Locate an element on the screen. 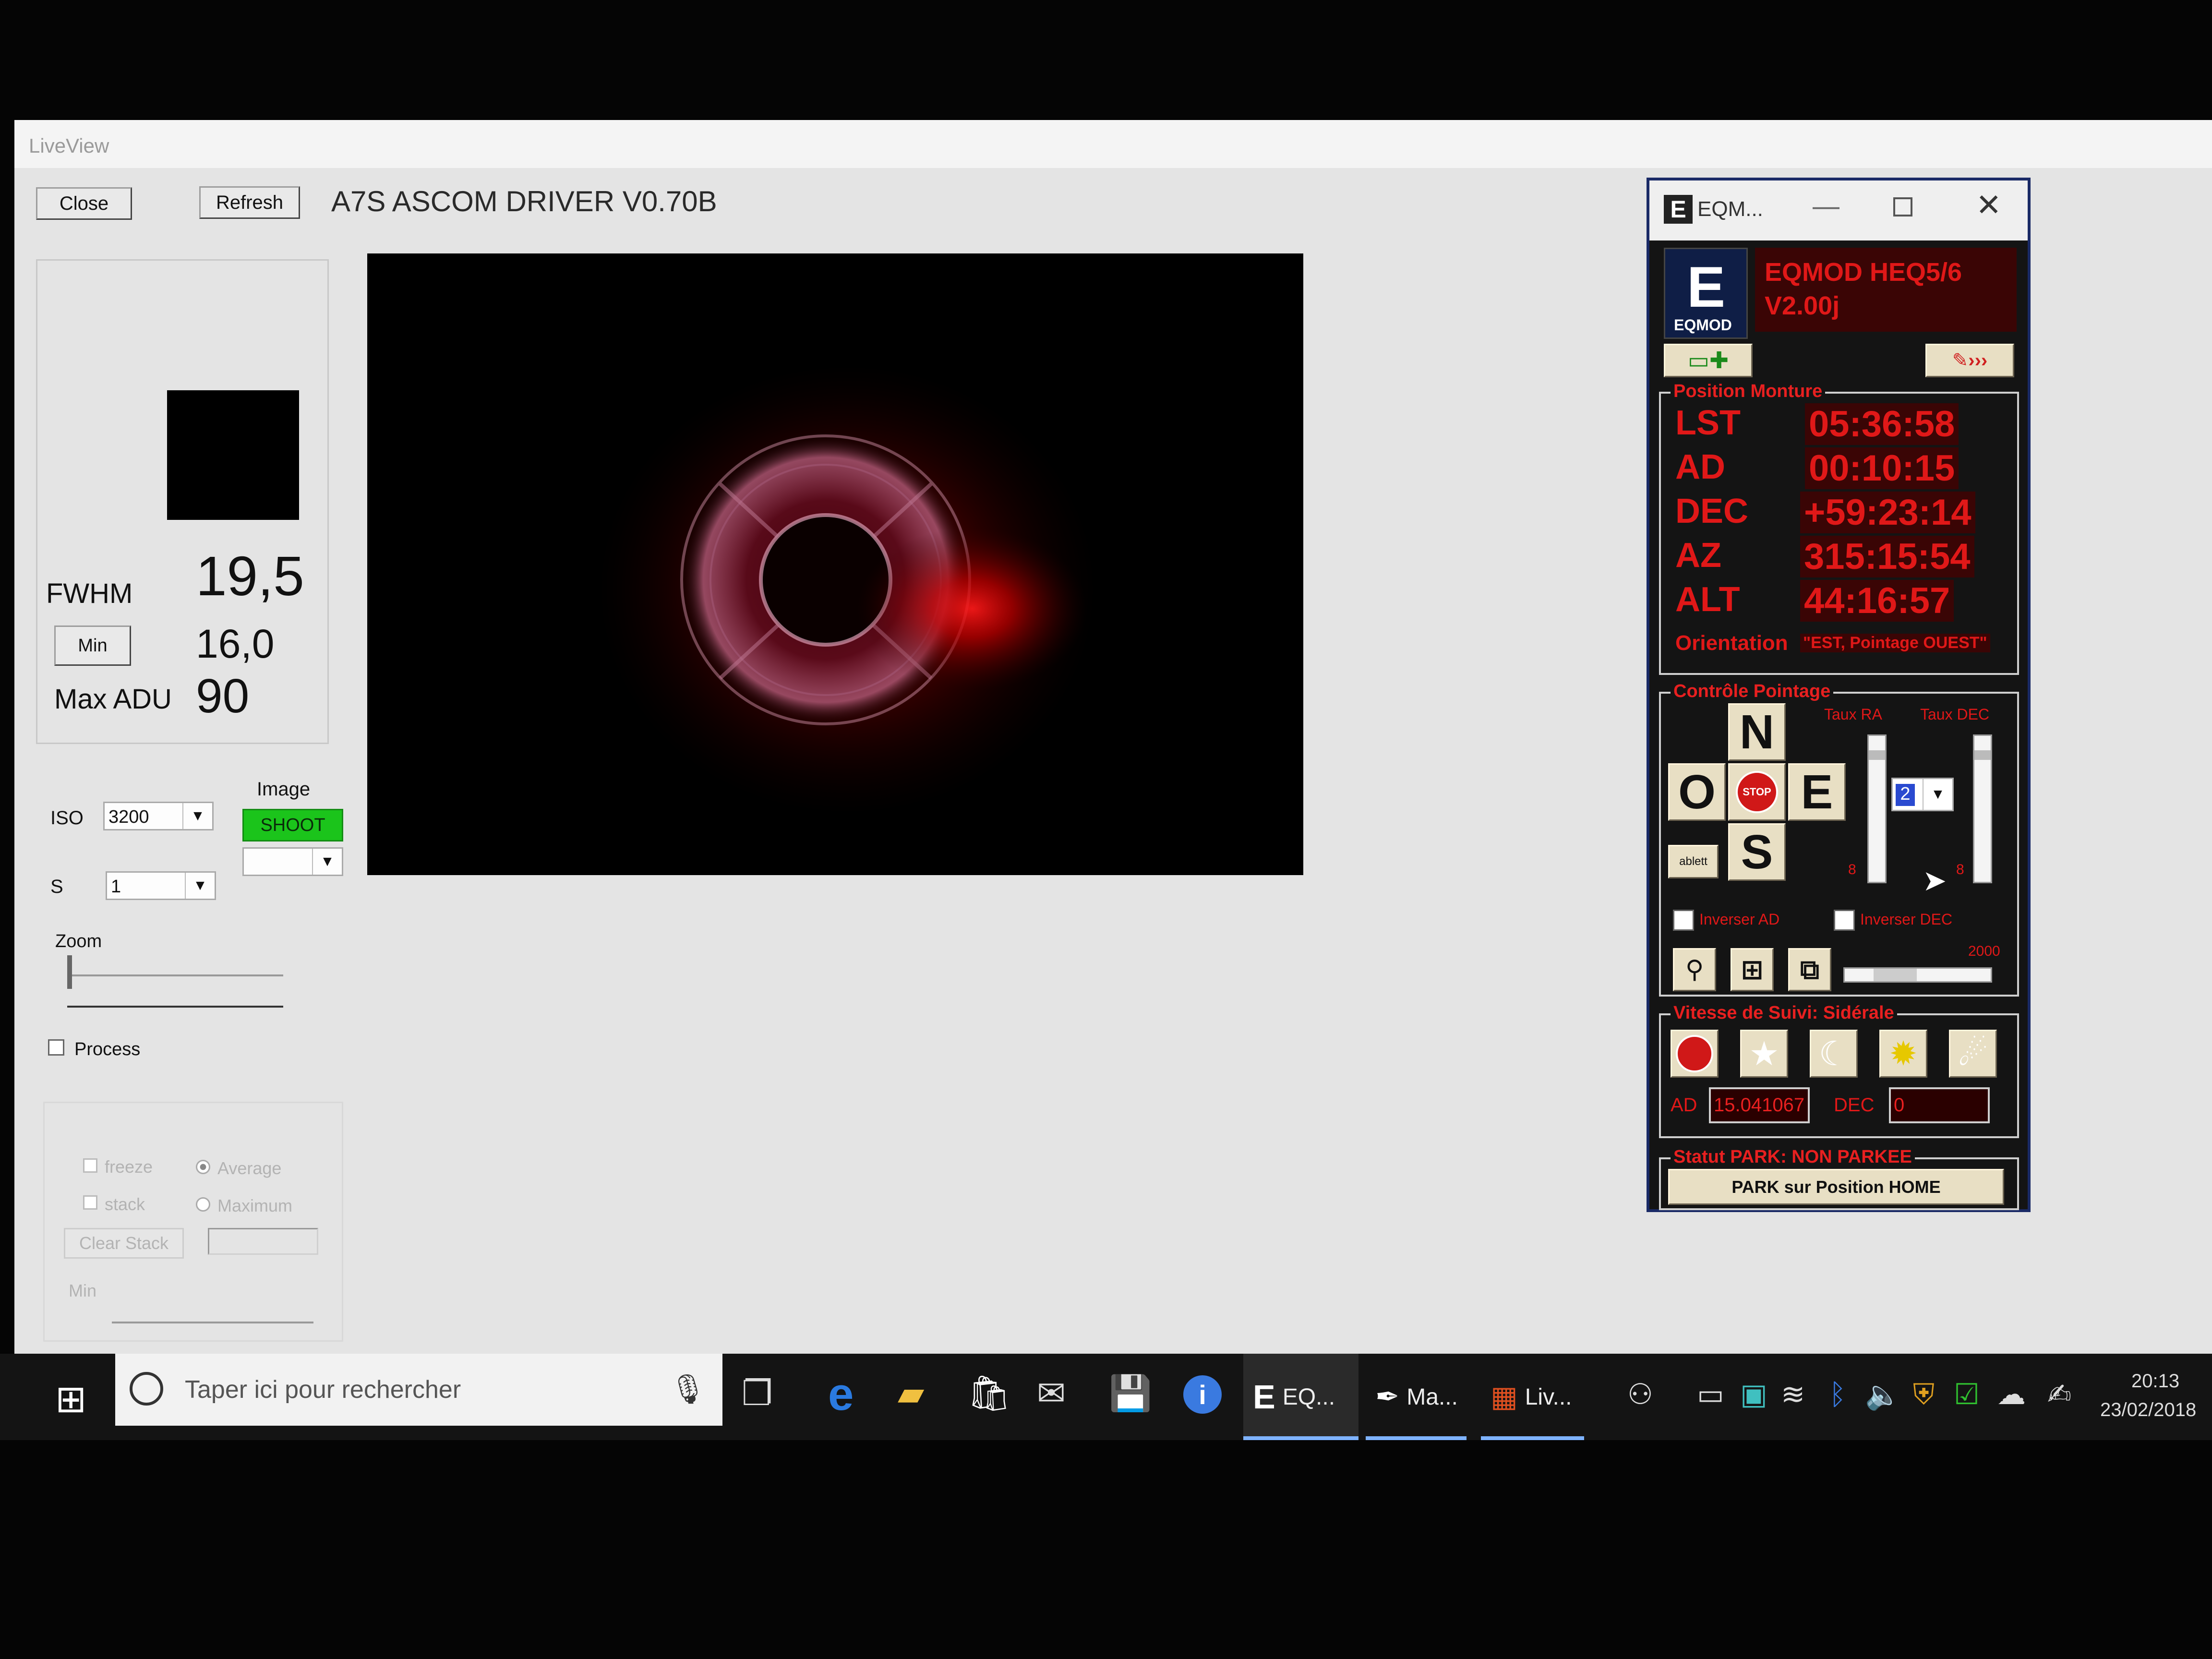  ra-rate-slider is located at coordinates (1877, 808).